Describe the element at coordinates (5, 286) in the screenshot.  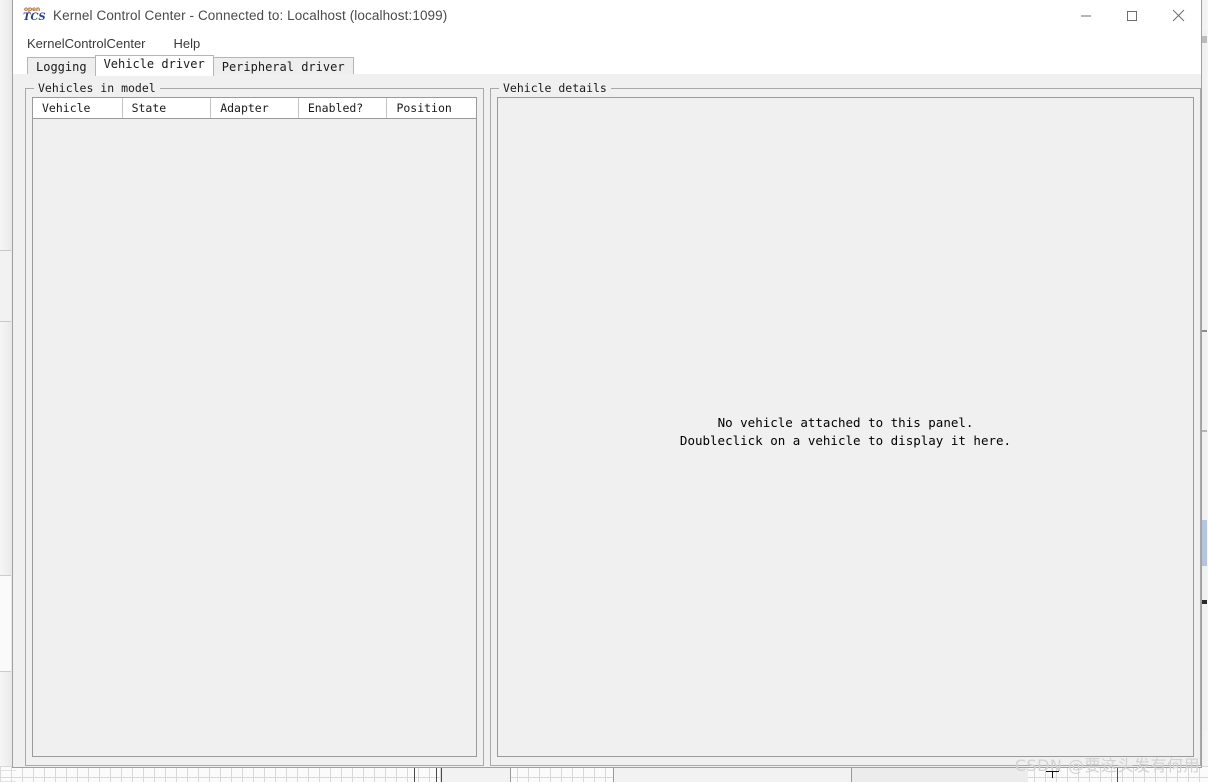
I see `background-left-marker` at that location.